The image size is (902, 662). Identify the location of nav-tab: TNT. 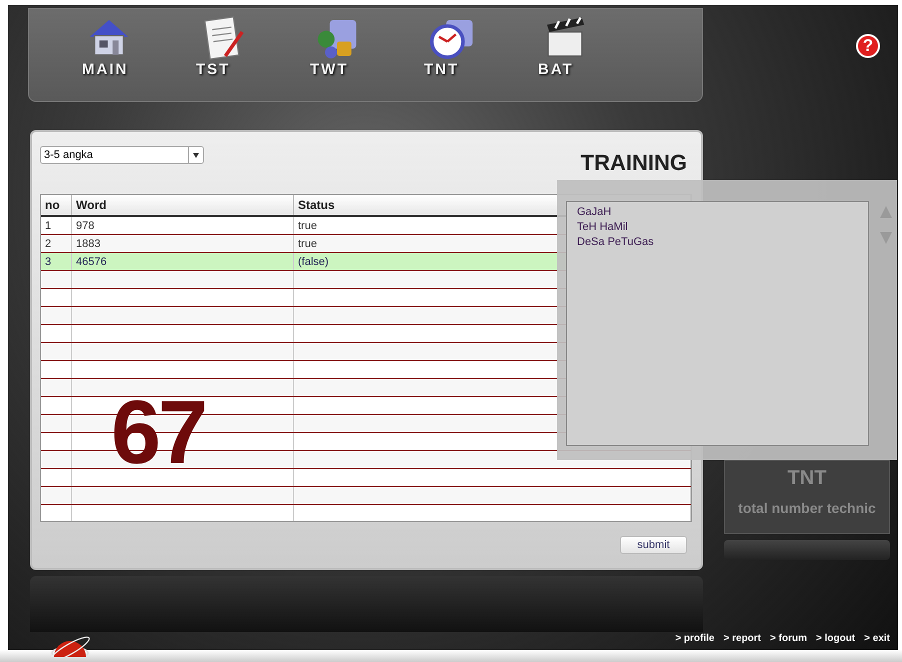
(478, 58).